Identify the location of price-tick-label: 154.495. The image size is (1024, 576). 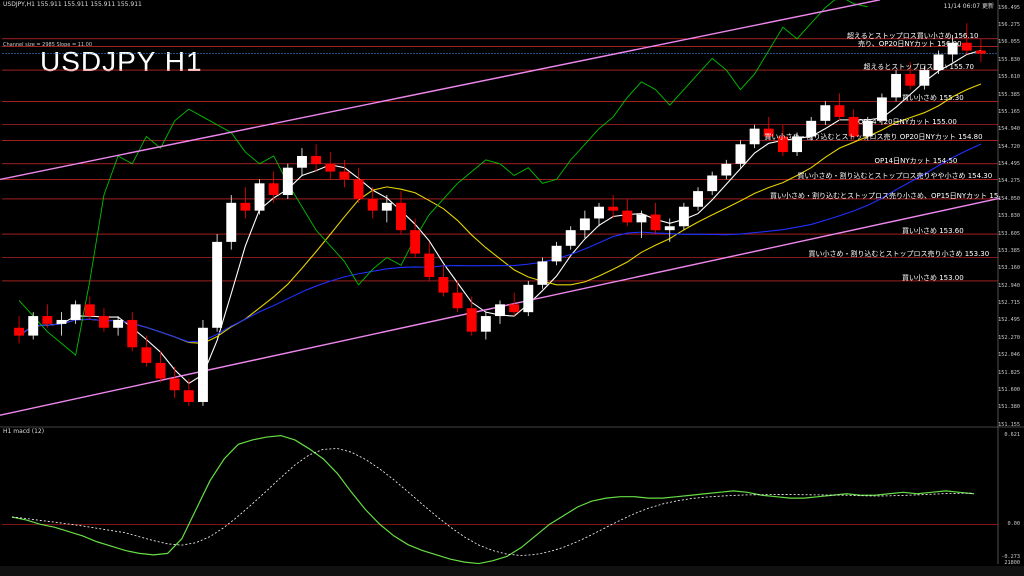
(1009, 164).